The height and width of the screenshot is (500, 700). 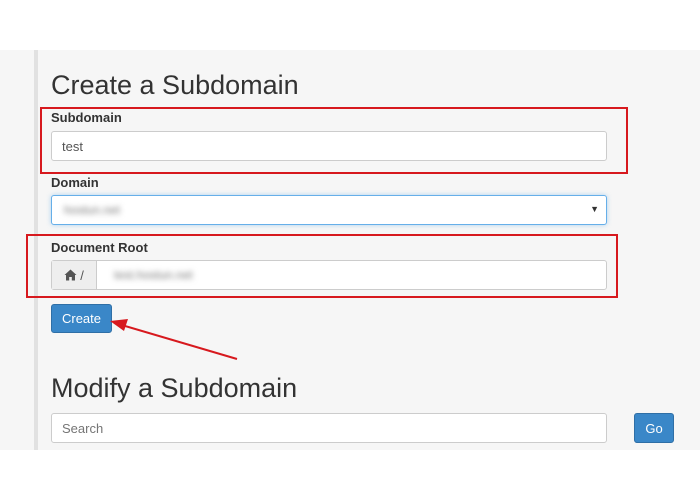 I want to click on caret-down-icon: ▼, so click(x=594, y=209).